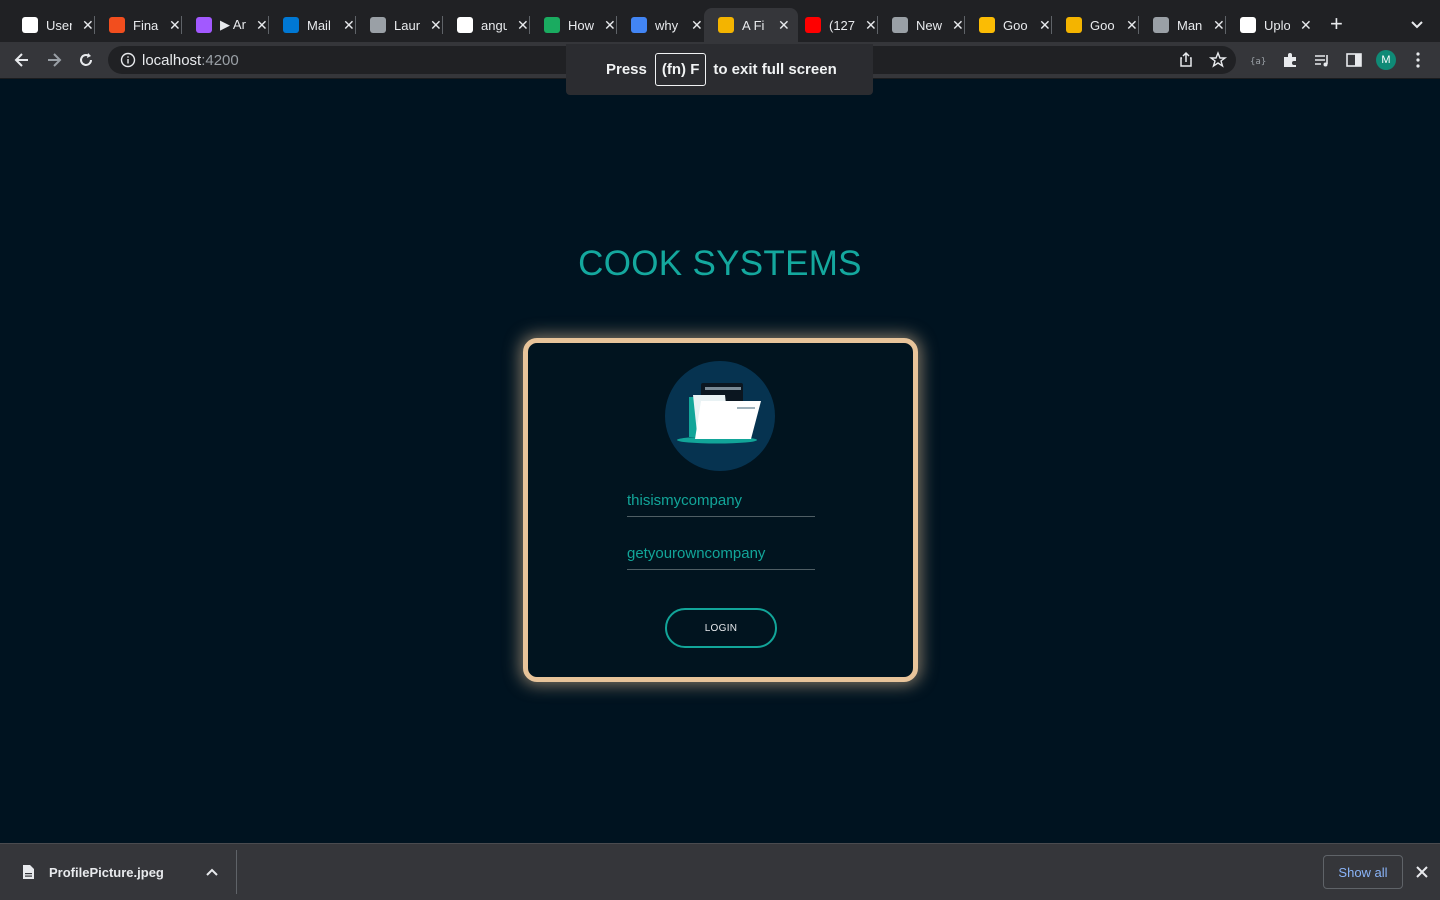 This screenshot has width=1440, height=900. I want to click on password-input, so click(721, 553).